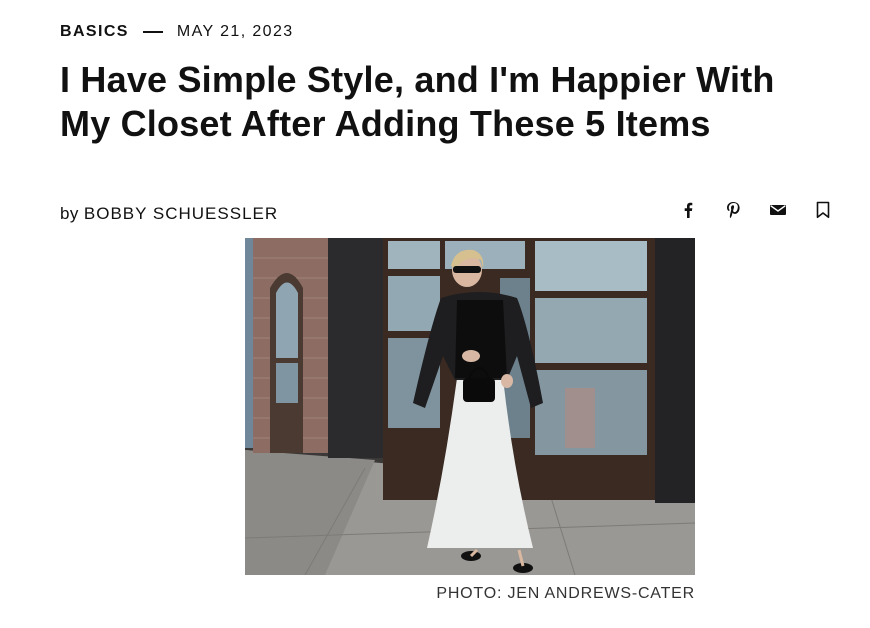 The height and width of the screenshot is (628, 870). What do you see at coordinates (755, 210) in the screenshot?
I see `share-bar` at bounding box center [755, 210].